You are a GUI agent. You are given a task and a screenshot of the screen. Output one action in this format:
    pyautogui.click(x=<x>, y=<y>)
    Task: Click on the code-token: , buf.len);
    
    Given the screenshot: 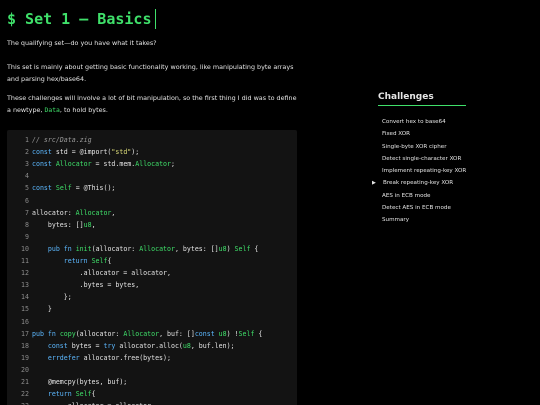 What is the action you would take?
    pyautogui.click(x=212, y=345)
    